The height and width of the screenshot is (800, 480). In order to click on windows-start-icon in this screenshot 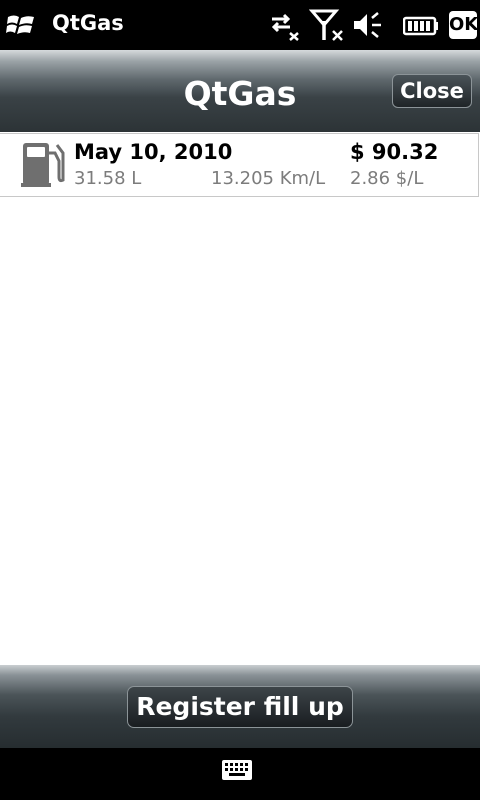, I will do `click(21, 25)`.